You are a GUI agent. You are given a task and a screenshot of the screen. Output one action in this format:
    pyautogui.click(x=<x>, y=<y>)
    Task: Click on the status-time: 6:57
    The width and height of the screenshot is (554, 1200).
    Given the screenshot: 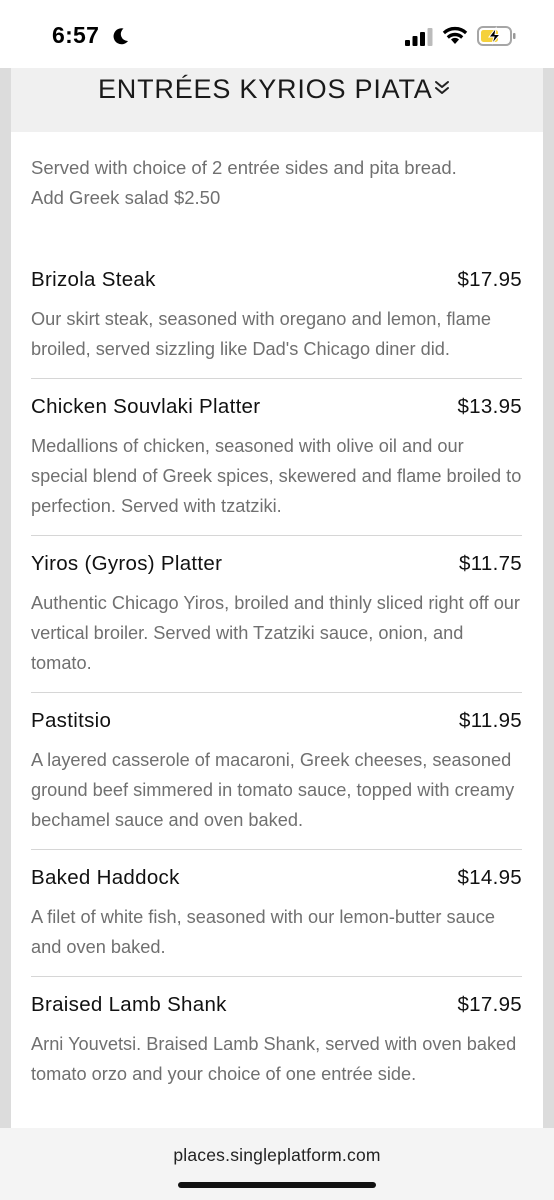 What is the action you would take?
    pyautogui.click(x=76, y=35)
    